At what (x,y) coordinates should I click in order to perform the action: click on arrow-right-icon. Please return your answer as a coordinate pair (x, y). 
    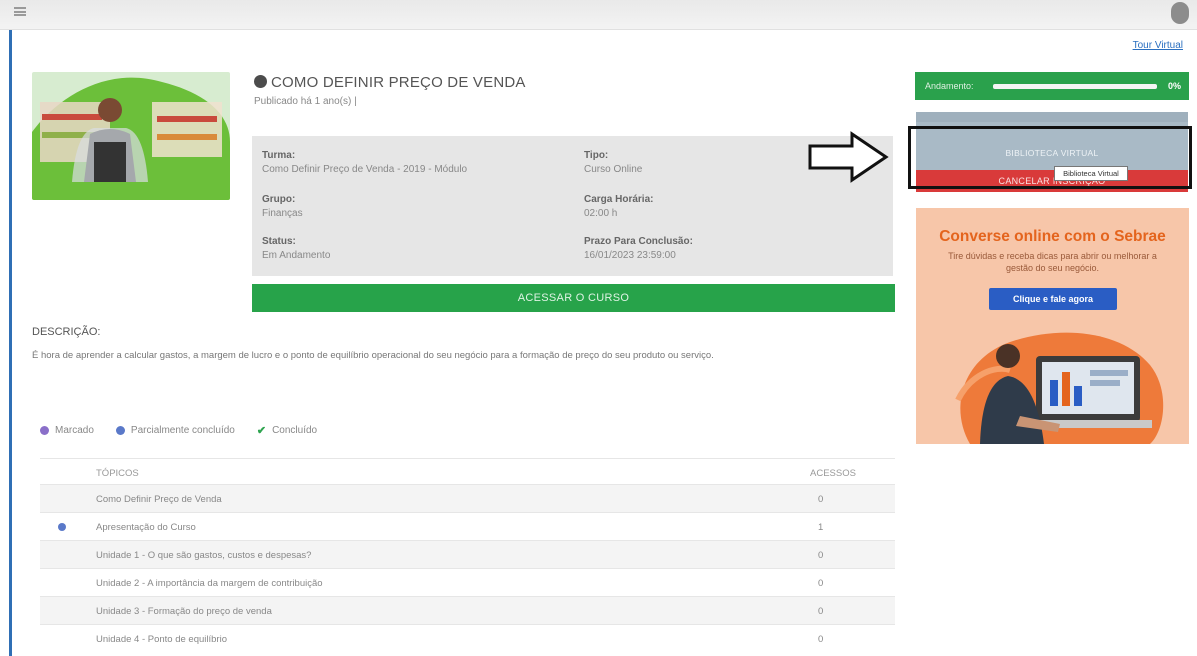
    Looking at the image, I should click on (848, 157).